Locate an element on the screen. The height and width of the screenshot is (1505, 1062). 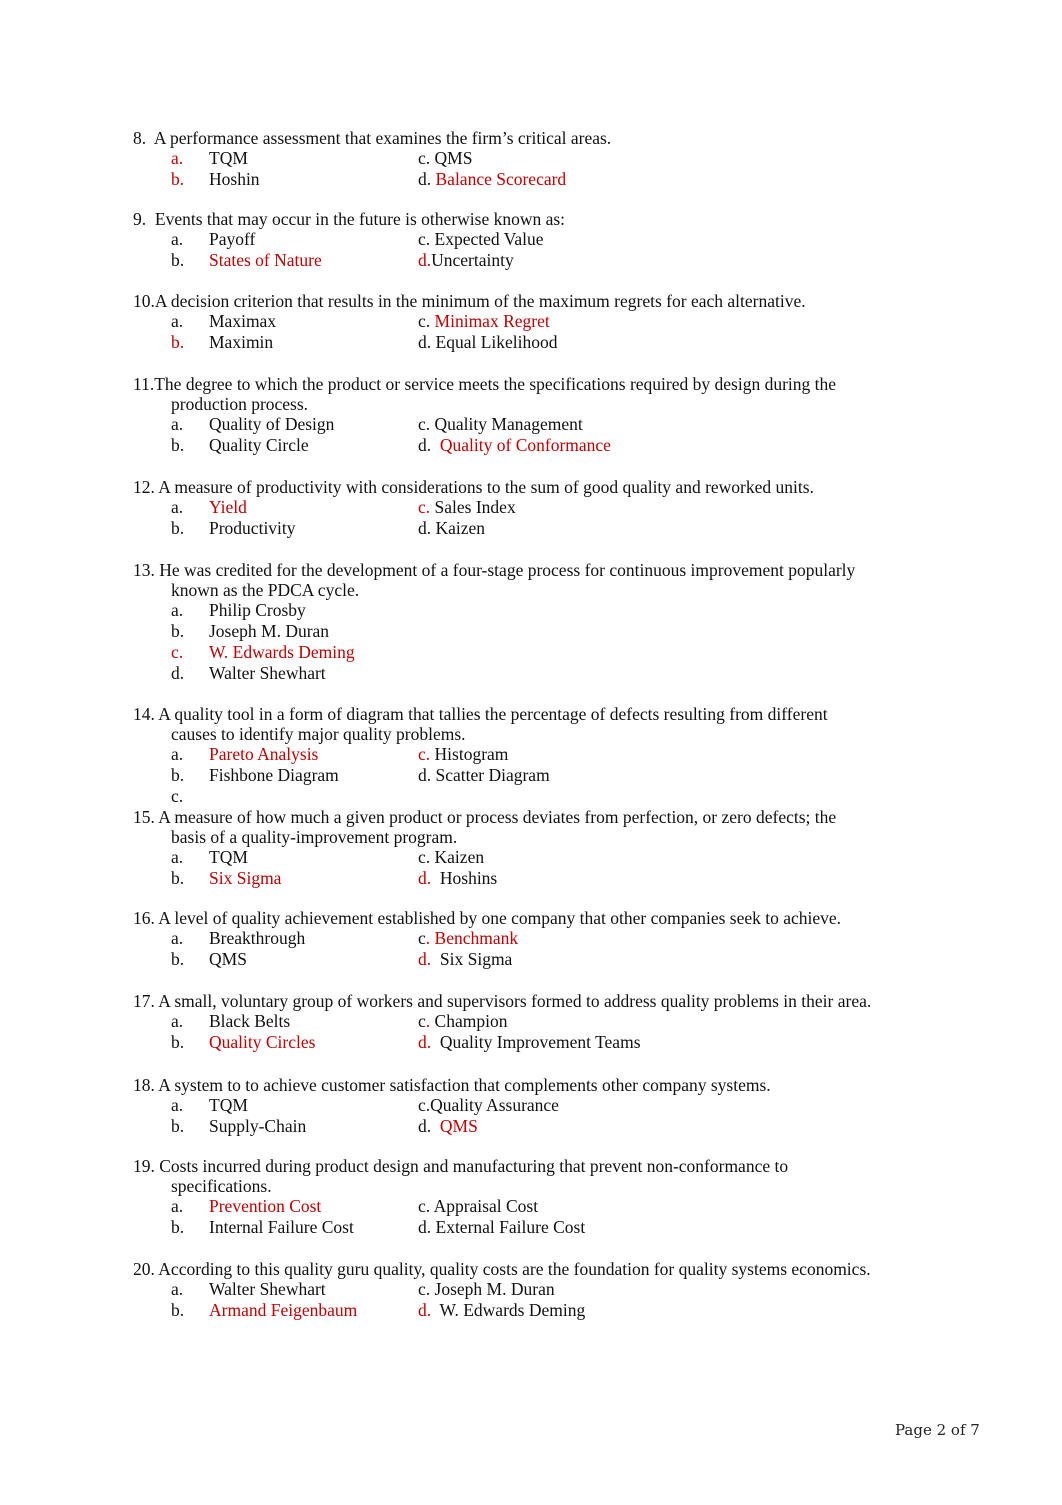
option-text: Walter Shewhart is located at coordinates (267, 673).